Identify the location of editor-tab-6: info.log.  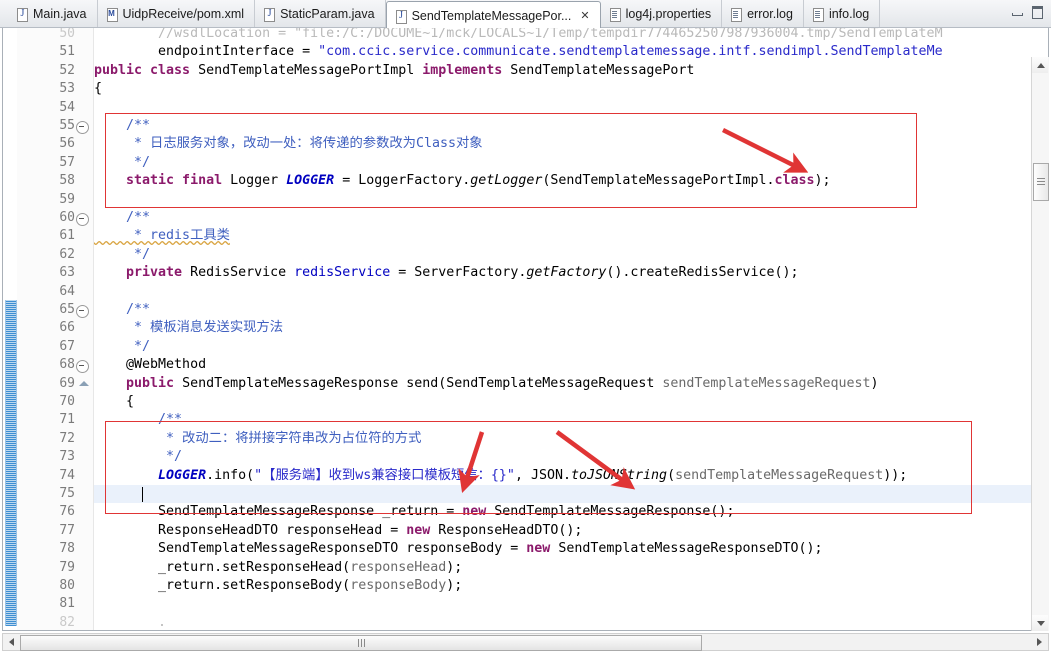
(842, 13).